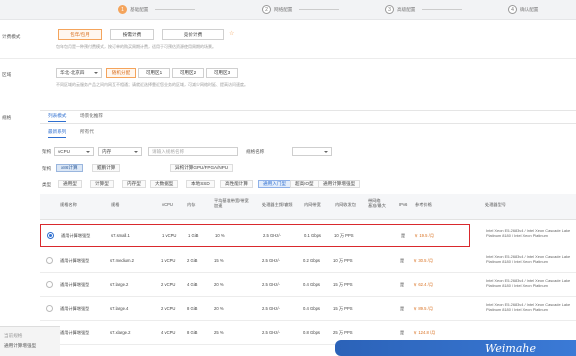 This screenshot has width=576, height=356. I want to click on zone-3: 可用区3, so click(222, 73).